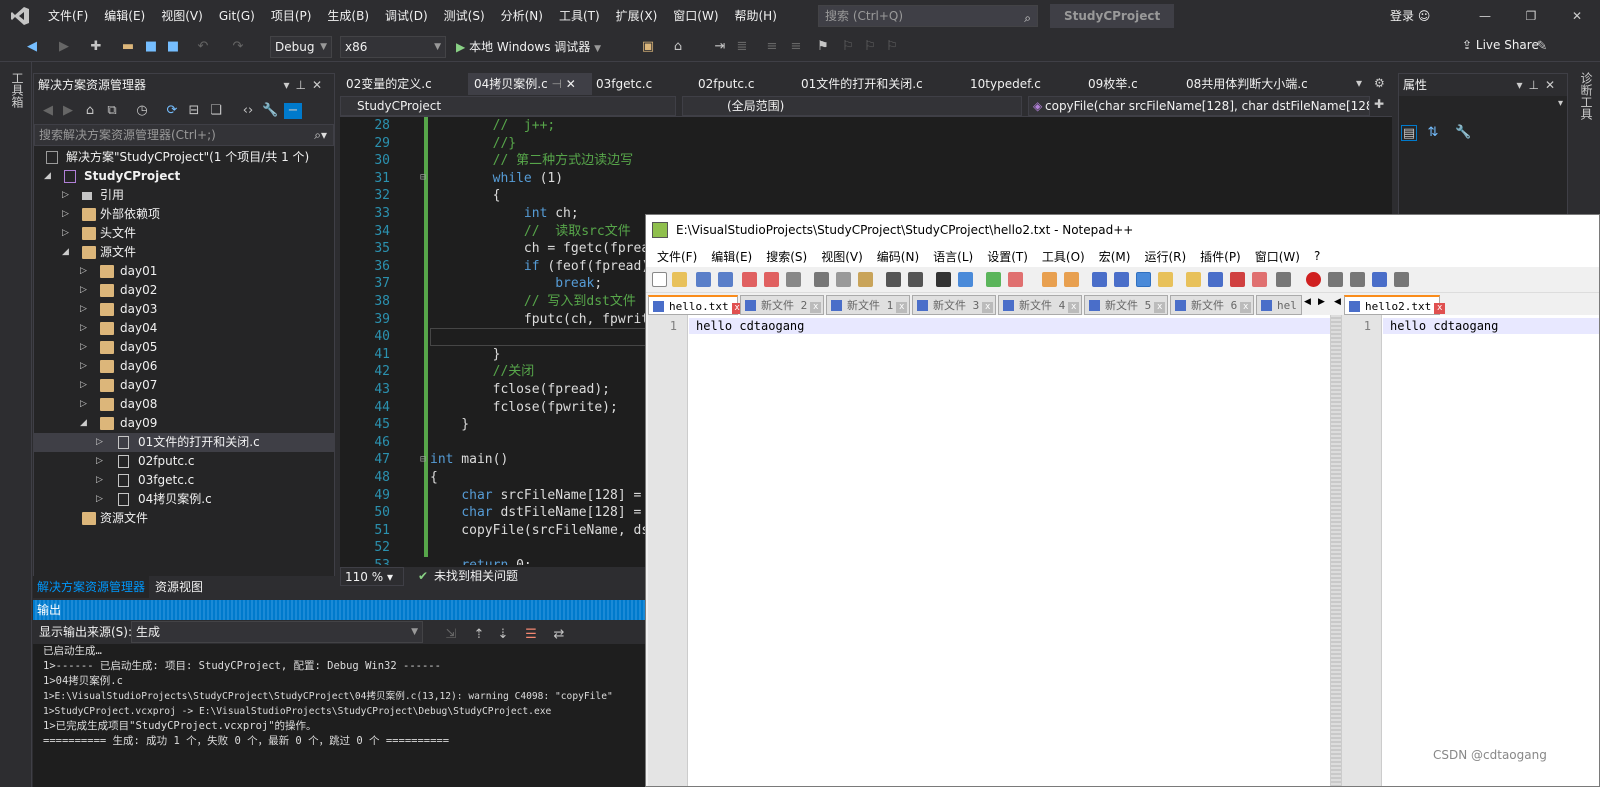 This screenshot has width=1600, height=787. What do you see at coordinates (48, 111) in the screenshot?
I see `back-icon: ◀` at bounding box center [48, 111].